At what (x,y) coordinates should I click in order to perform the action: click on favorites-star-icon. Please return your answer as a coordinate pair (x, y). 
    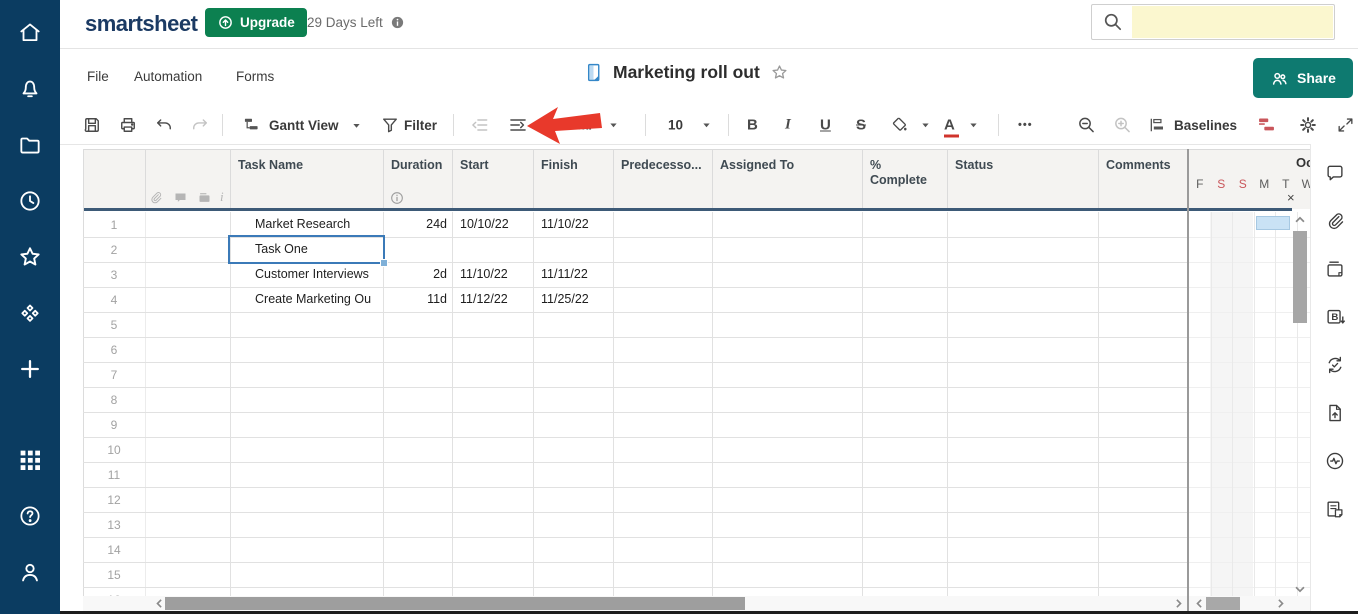
    Looking at the image, I should click on (30, 257).